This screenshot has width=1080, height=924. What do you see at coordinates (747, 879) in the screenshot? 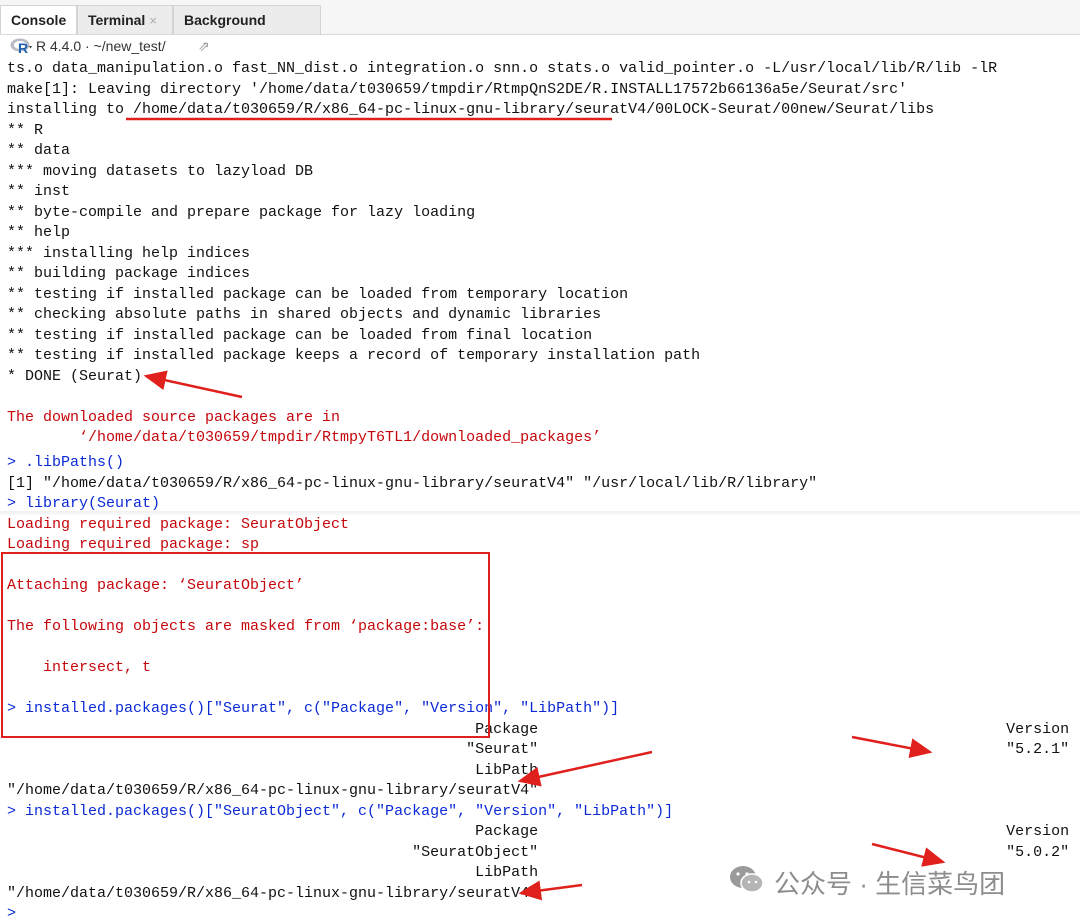
I see `wechat-icon` at bounding box center [747, 879].